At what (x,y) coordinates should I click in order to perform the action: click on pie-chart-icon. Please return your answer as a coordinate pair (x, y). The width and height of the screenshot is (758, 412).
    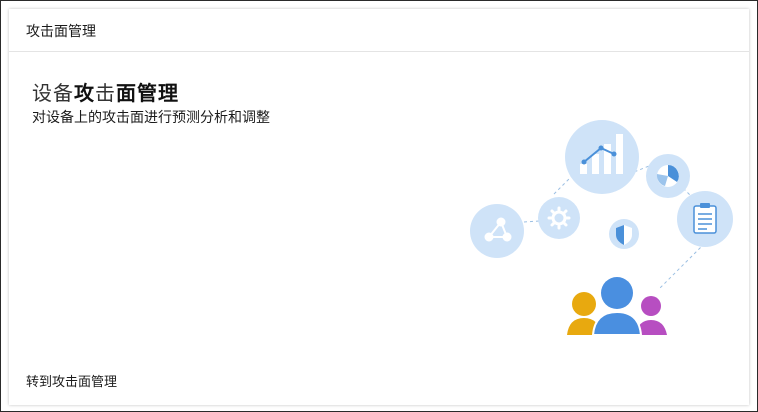
    Looking at the image, I should click on (668, 176).